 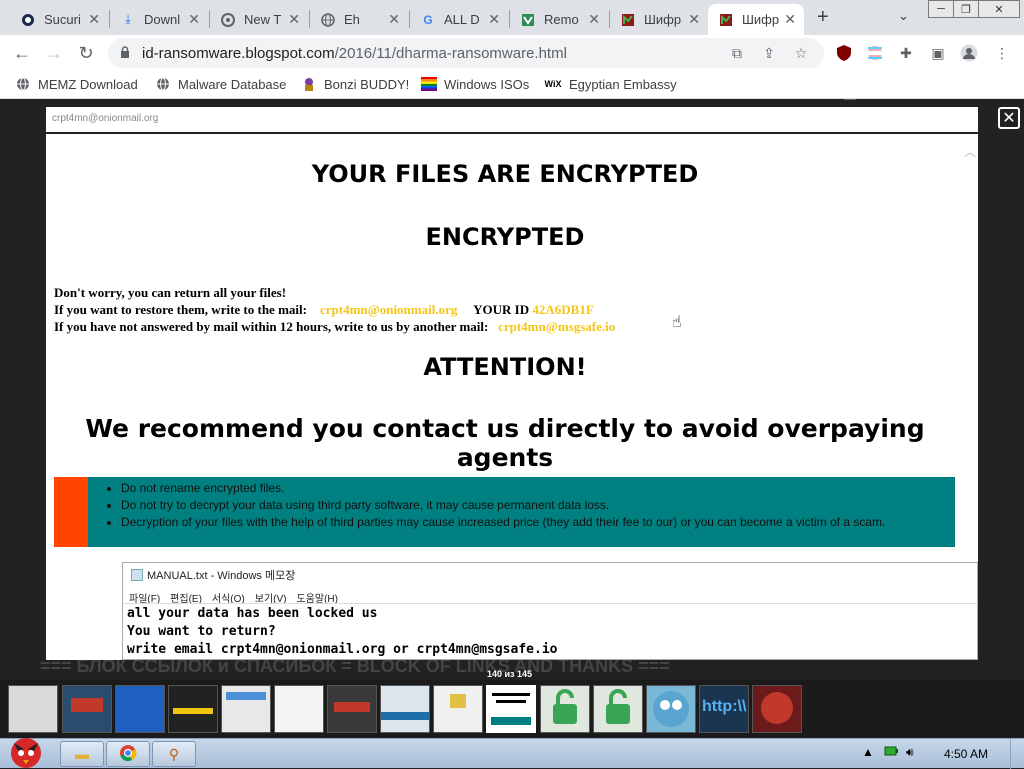 I want to click on bookmark-label: MEMZ Download, so click(x=88, y=84).